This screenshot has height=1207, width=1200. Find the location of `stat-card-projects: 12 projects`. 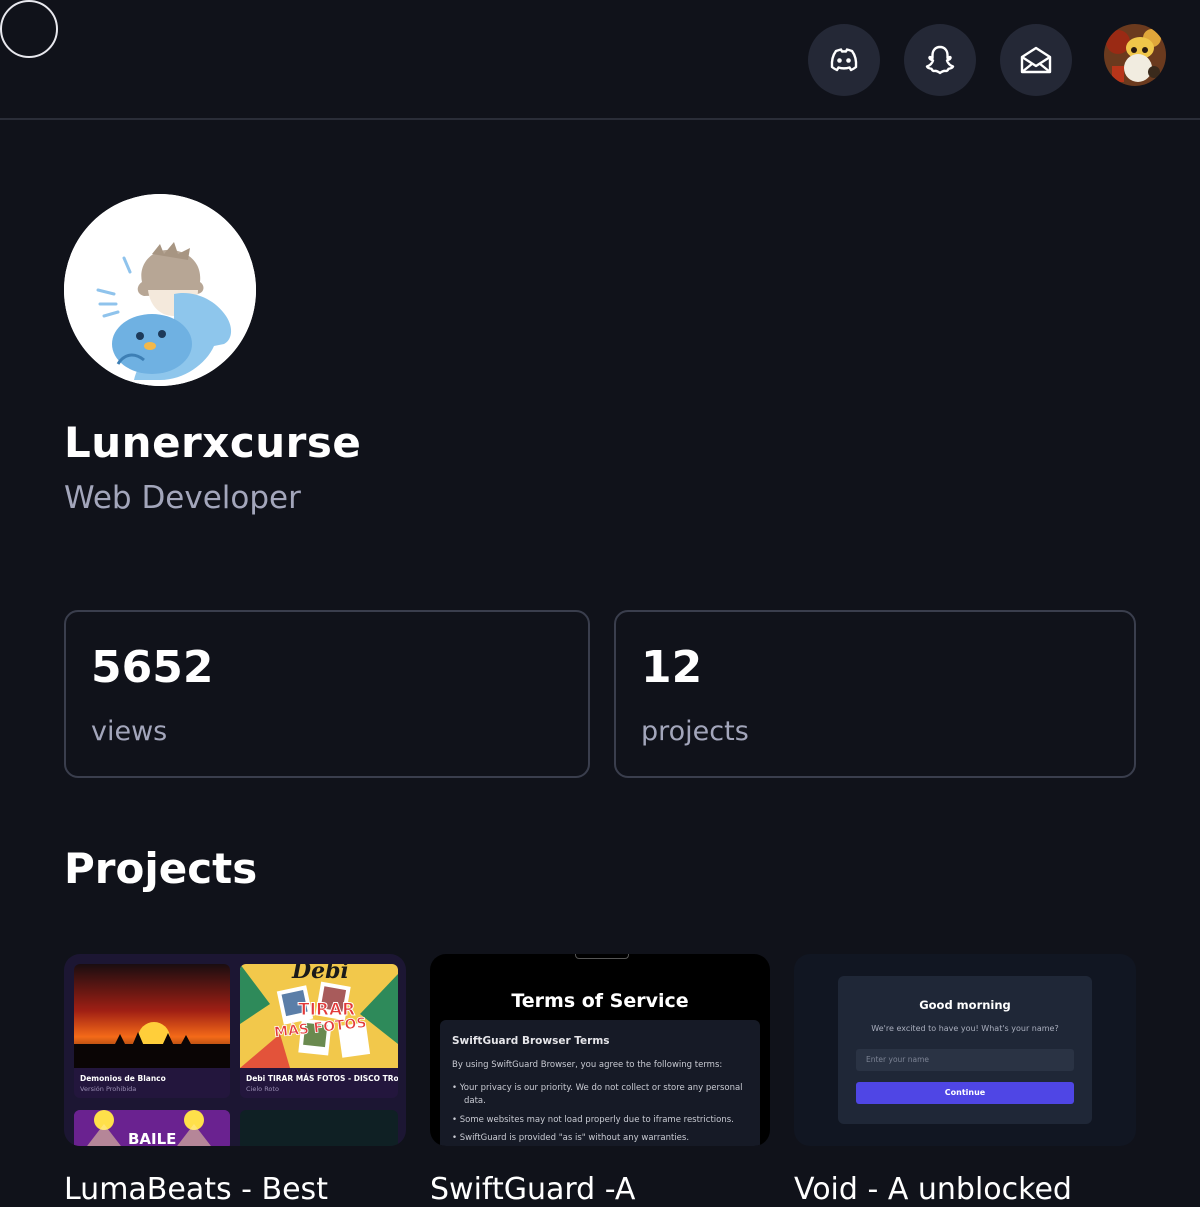

stat-card-projects: 12 projects is located at coordinates (875, 694).